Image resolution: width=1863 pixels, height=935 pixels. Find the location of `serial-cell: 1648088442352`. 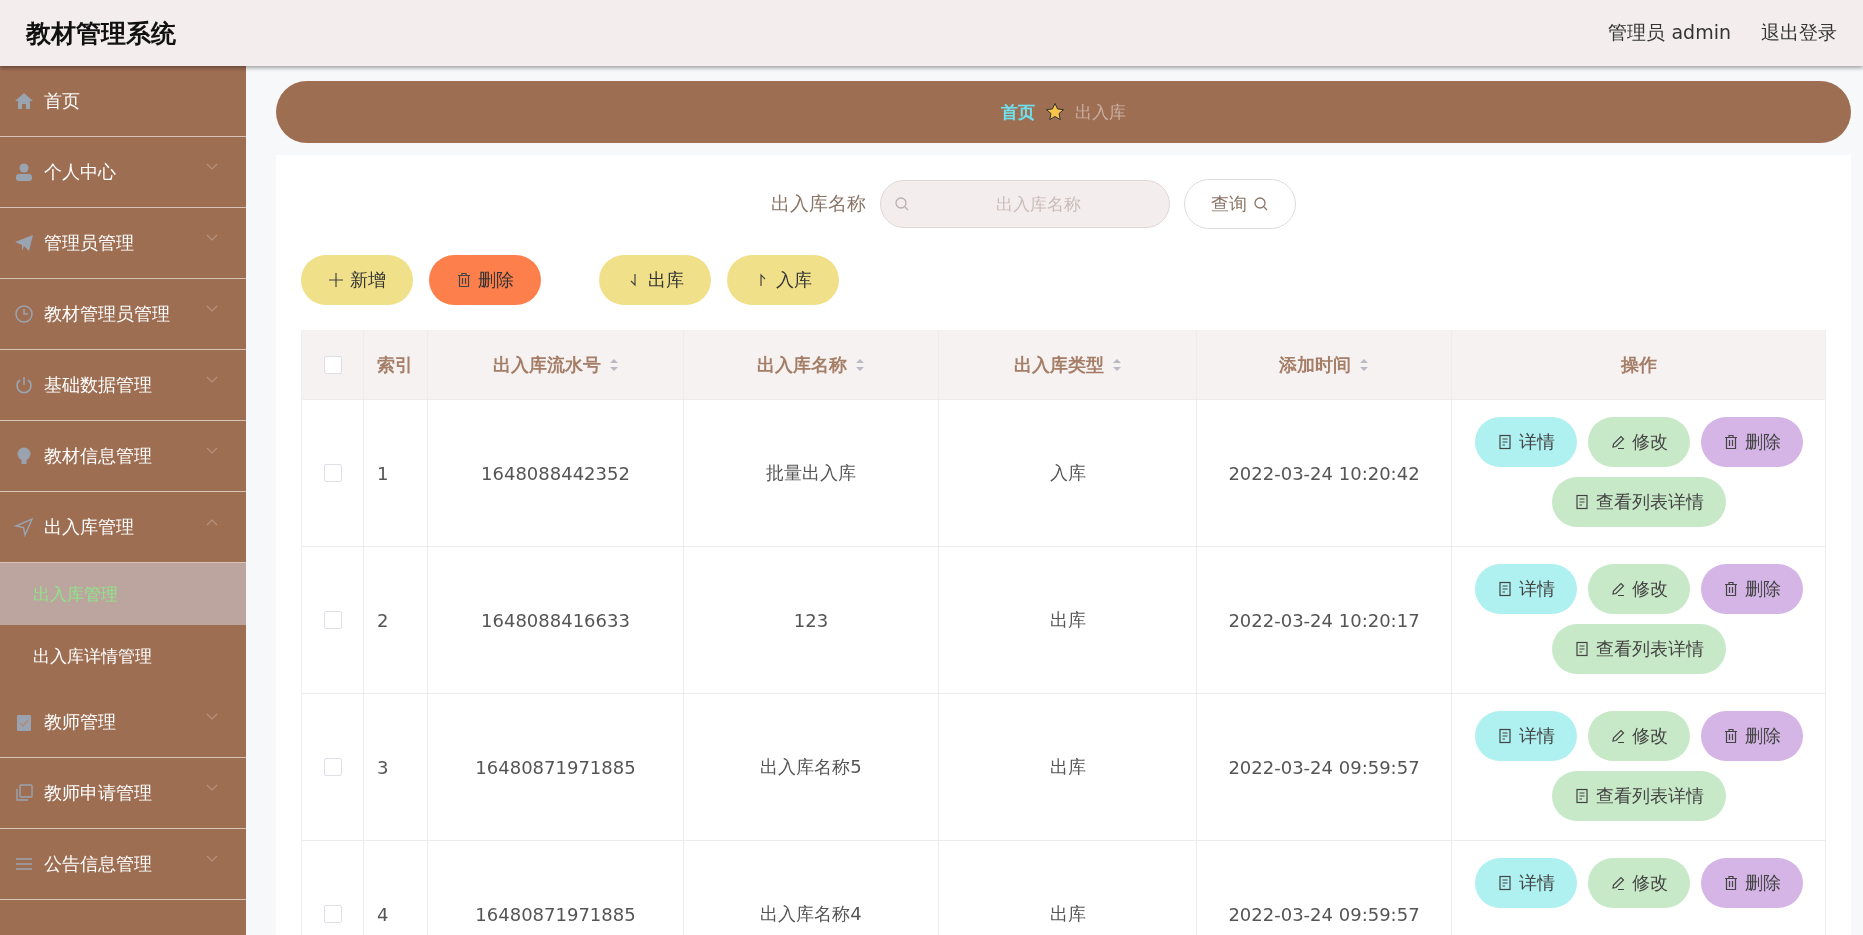

serial-cell: 1648088442352 is located at coordinates (555, 473).